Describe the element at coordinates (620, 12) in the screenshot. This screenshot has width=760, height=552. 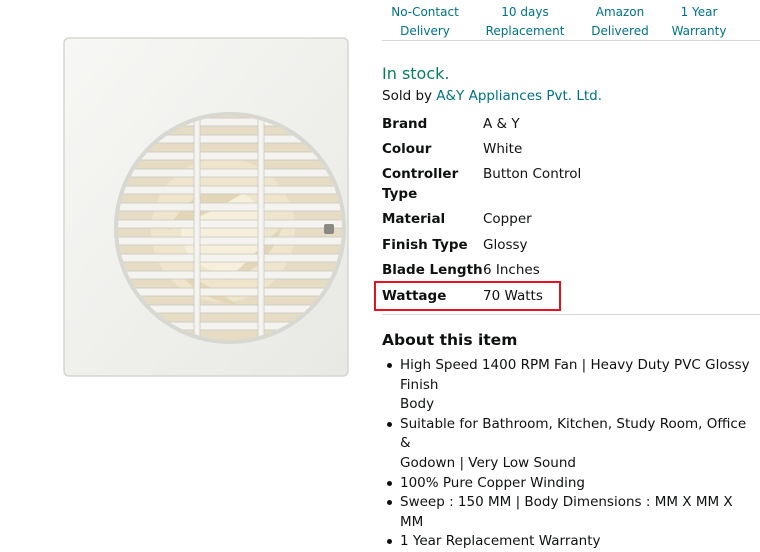
I see `badge-line: Amazon` at that location.